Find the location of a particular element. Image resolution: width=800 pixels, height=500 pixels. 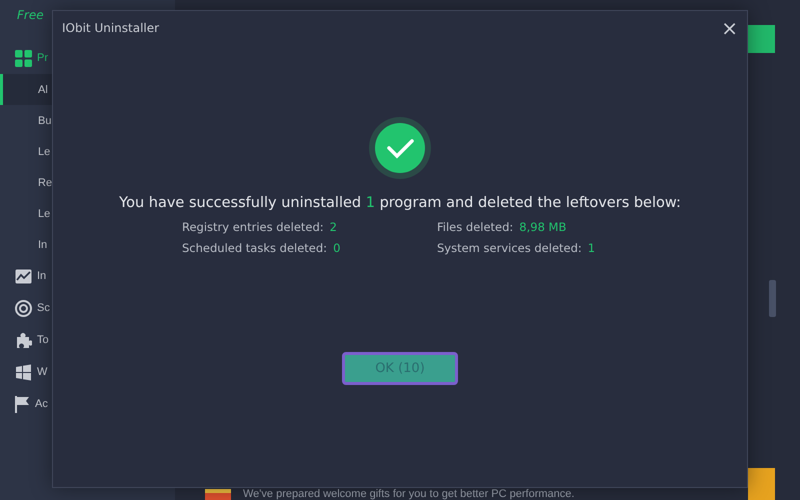

sidebar-item: Pr is located at coordinates (42, 58).